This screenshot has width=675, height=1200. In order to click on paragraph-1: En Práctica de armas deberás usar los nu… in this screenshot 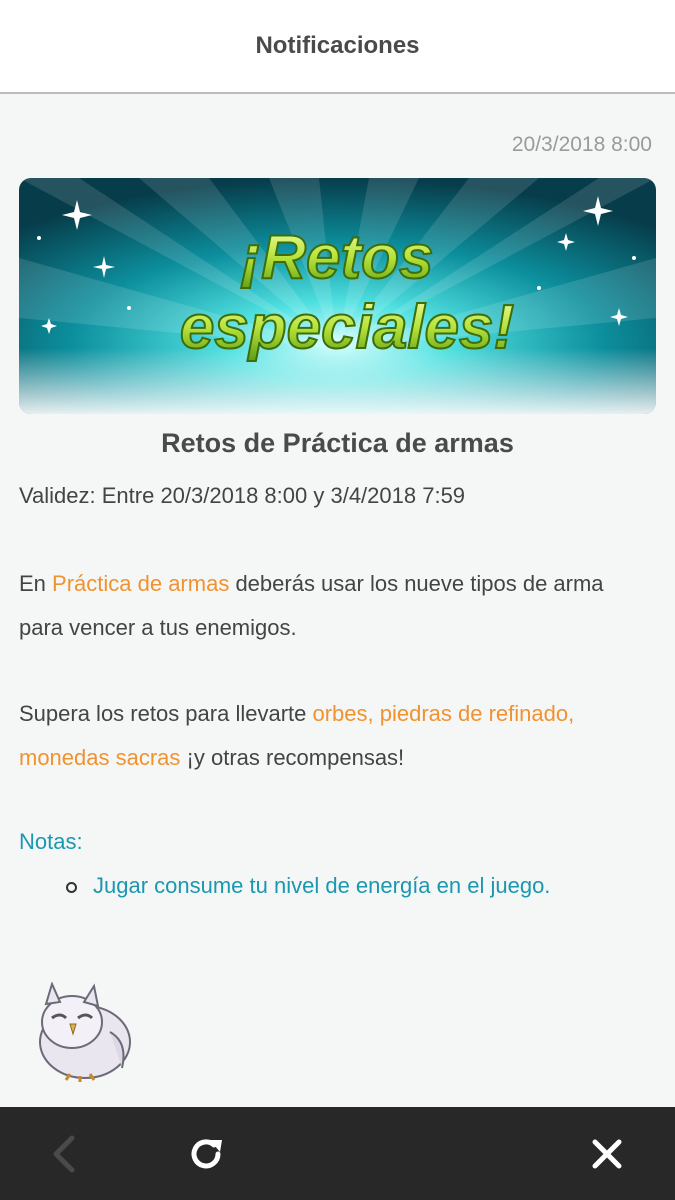, I will do `click(334, 606)`.